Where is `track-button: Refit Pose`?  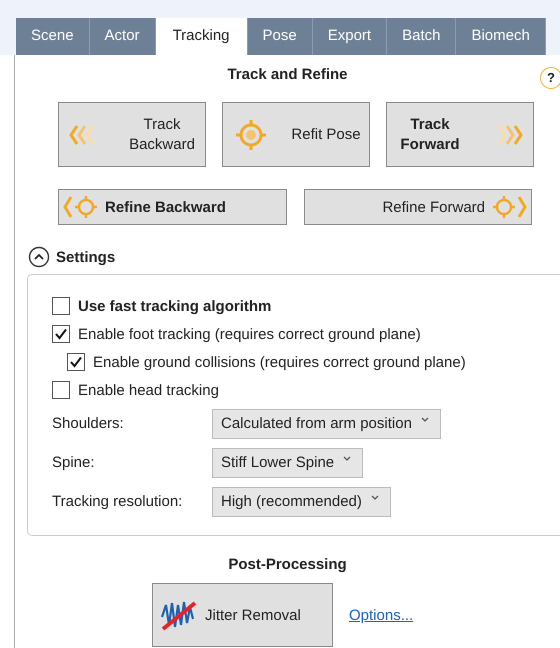 track-button: Refit Pose is located at coordinates (296, 134).